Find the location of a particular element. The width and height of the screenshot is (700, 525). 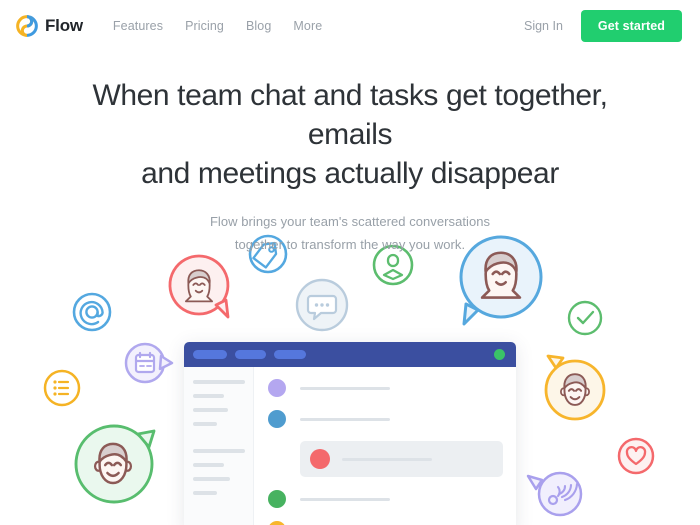

brand-name: Flow is located at coordinates (64, 25).